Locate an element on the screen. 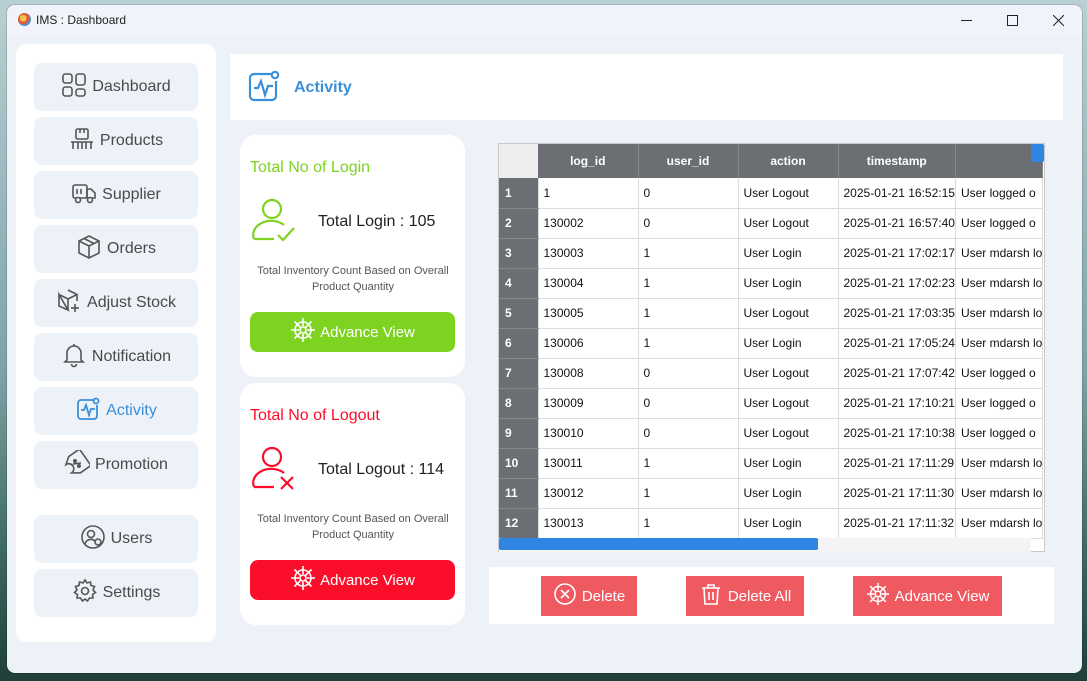  table-cell: 2025-01-21 16:52:15 is located at coordinates (897, 193).